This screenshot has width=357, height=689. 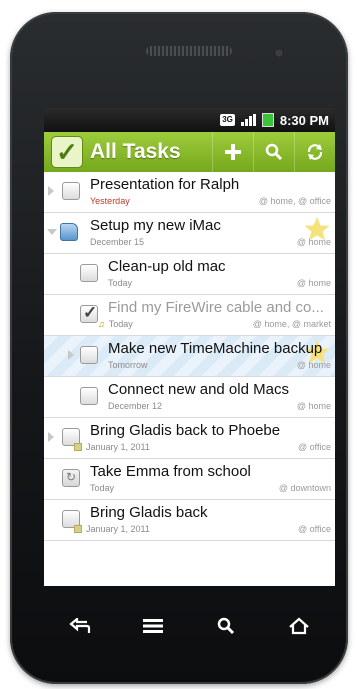 I want to click on task-title: Bring Gladis back to Phoebe, so click(x=185, y=430).